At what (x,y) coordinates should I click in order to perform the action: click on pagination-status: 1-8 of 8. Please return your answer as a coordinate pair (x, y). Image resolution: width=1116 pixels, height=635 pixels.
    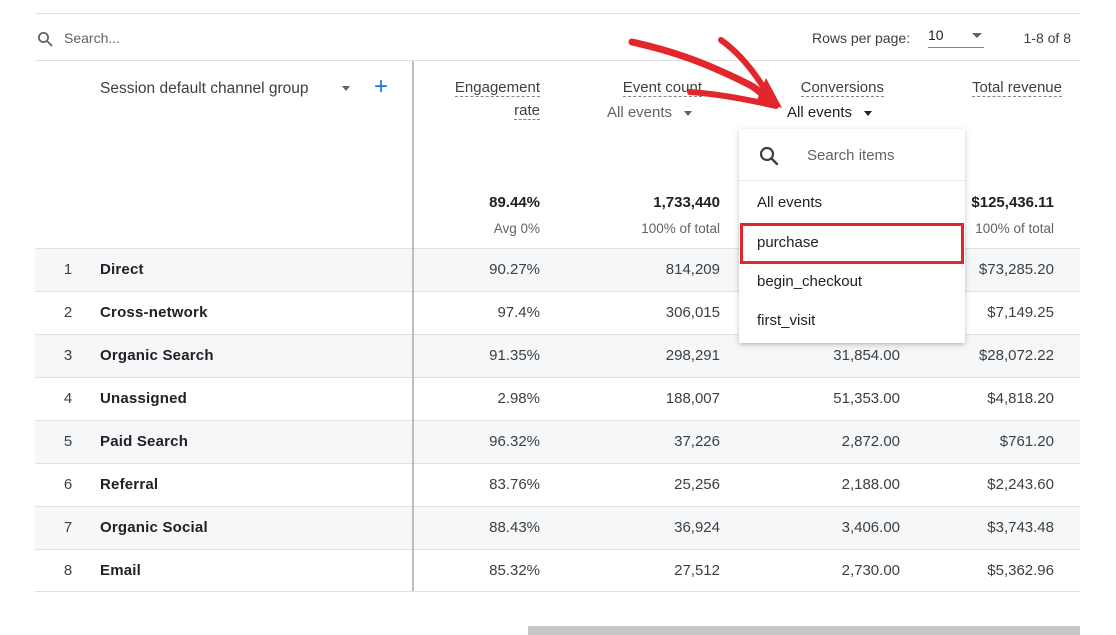
    Looking at the image, I should click on (1047, 38).